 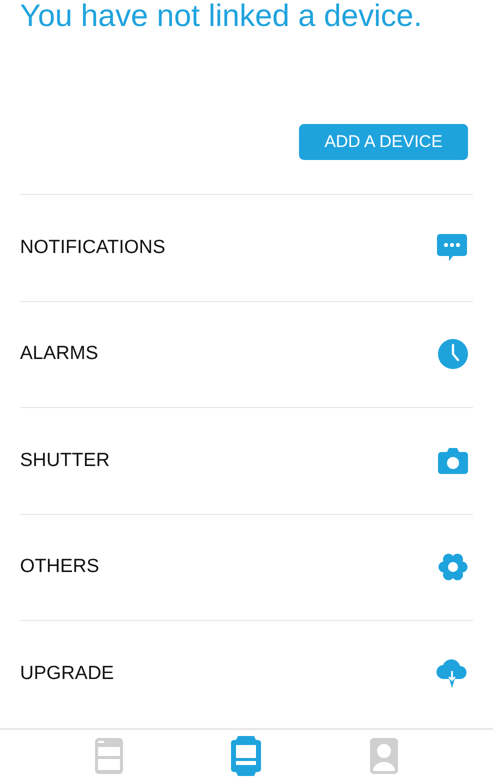 What do you see at coordinates (453, 354) in the screenshot?
I see `clock-icon` at bounding box center [453, 354].